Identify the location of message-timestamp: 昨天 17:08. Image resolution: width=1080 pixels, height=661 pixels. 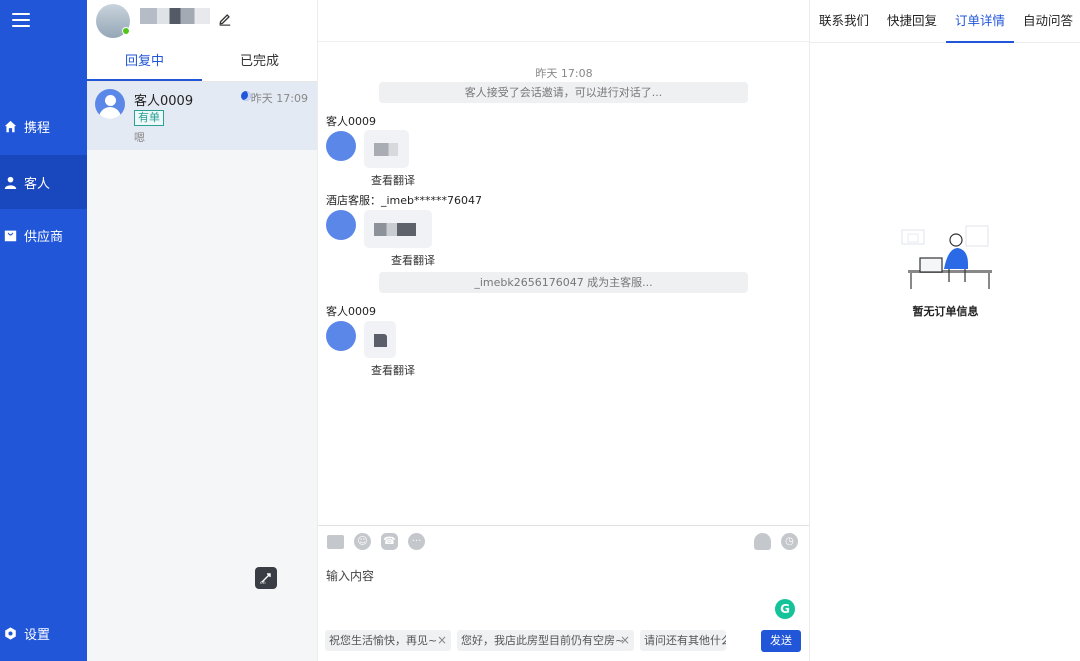
(564, 73).